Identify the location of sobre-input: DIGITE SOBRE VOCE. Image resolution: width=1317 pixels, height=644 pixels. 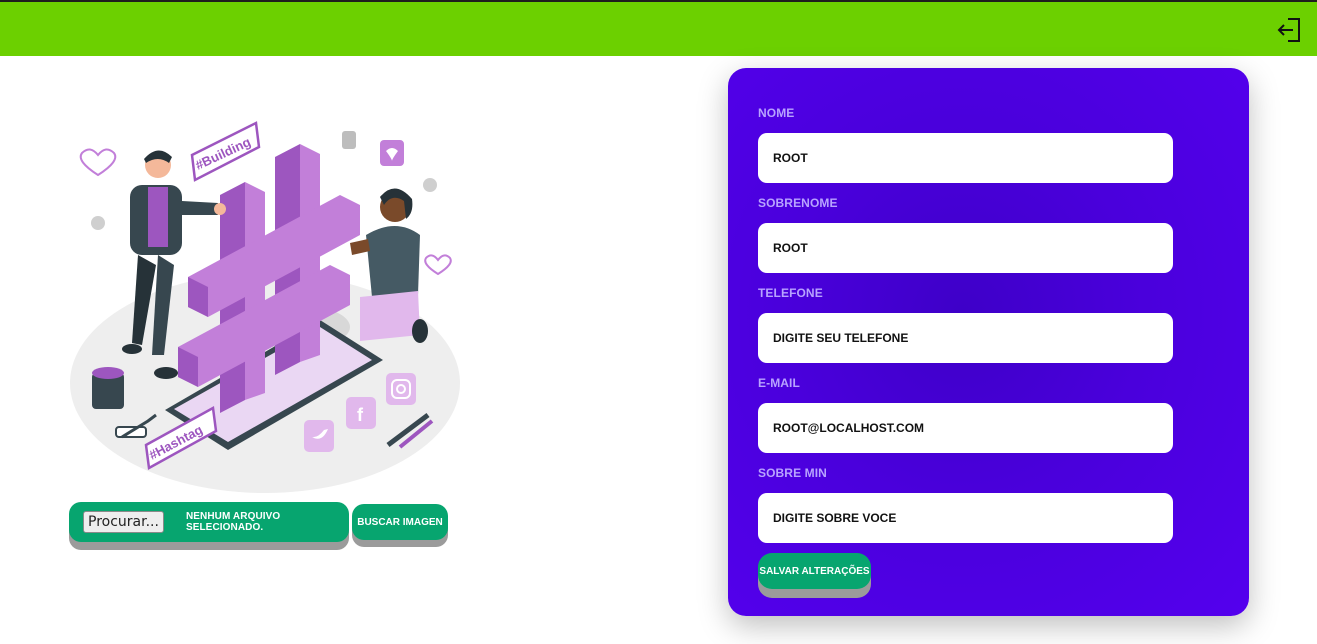
(965, 518).